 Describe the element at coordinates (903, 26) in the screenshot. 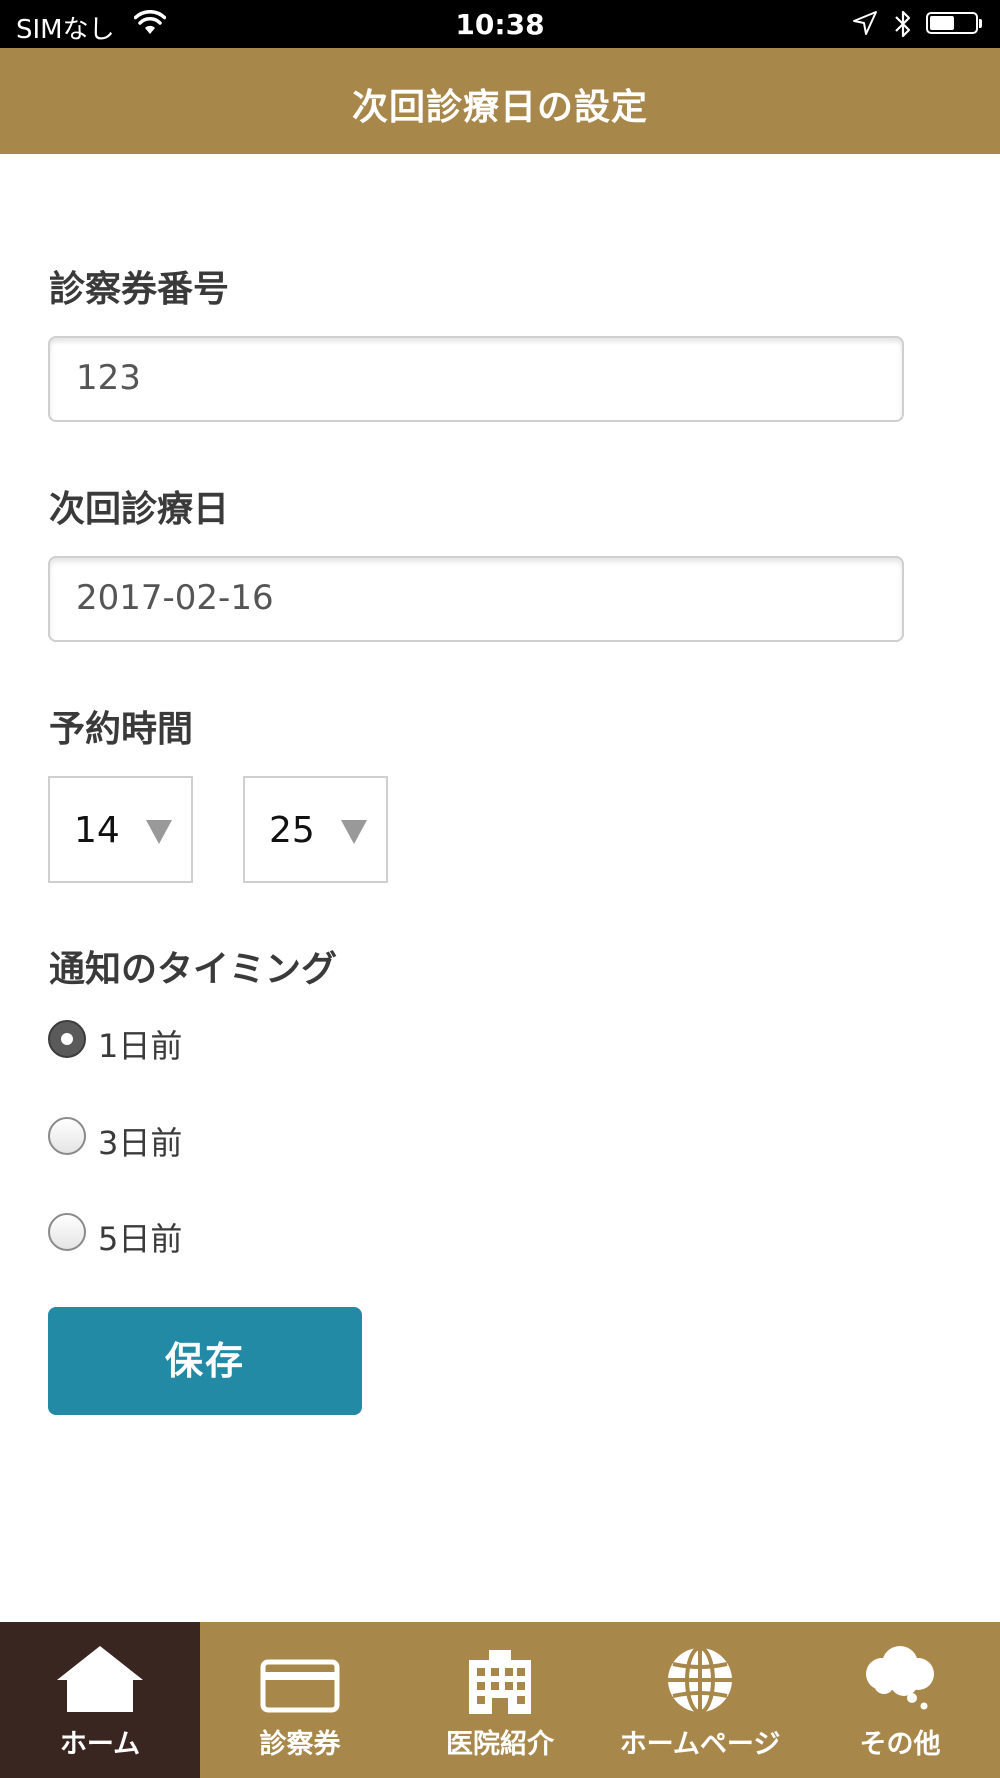

I see `bluetooth-icon` at that location.